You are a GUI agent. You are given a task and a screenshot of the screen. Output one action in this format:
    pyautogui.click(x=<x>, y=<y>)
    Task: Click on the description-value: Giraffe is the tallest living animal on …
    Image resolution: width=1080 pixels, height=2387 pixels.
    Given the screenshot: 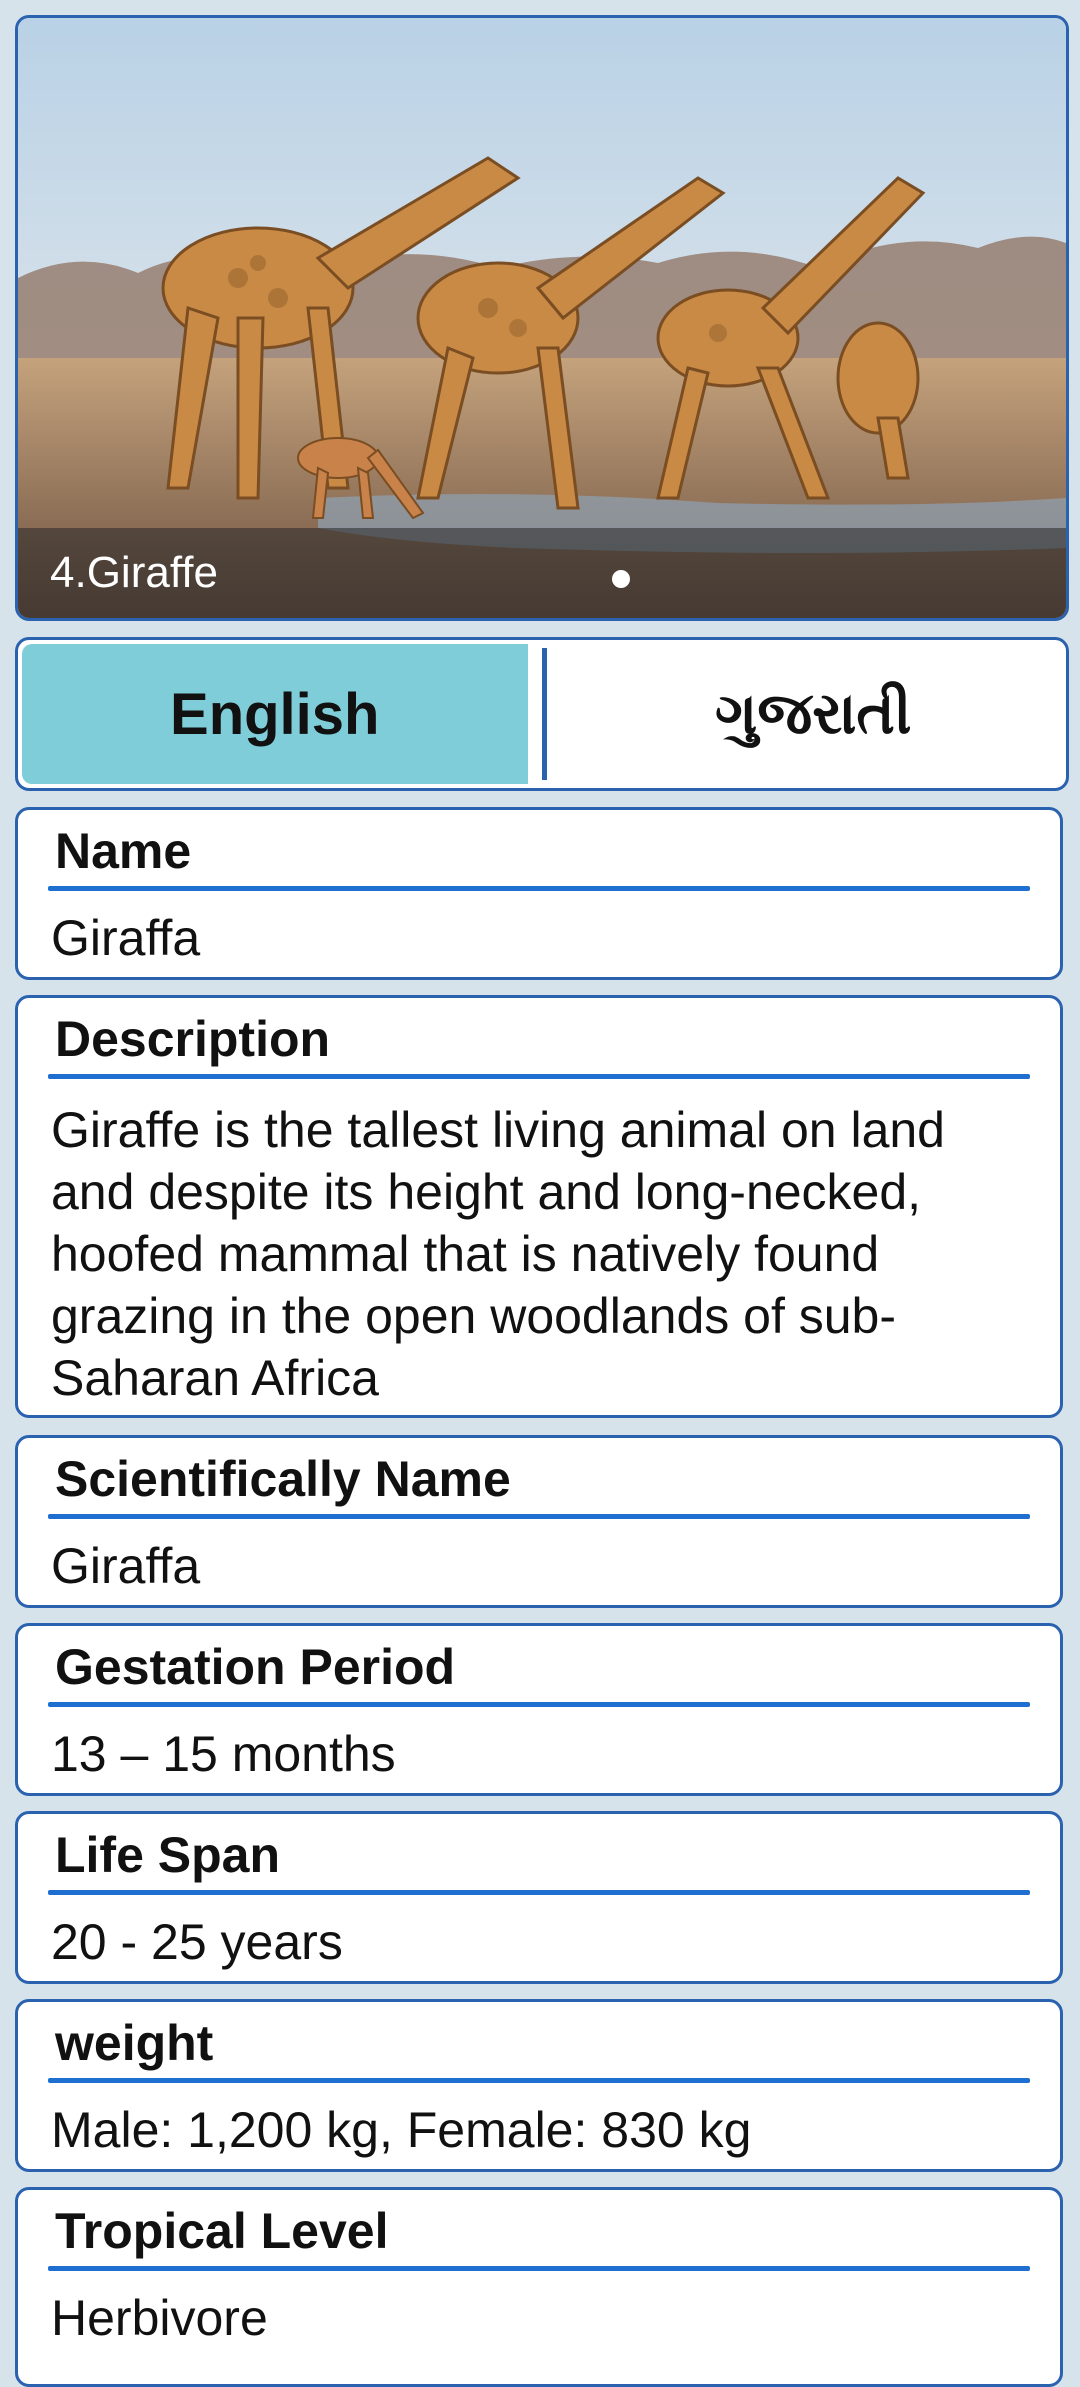 What is the action you would take?
    pyautogui.click(x=498, y=1254)
    